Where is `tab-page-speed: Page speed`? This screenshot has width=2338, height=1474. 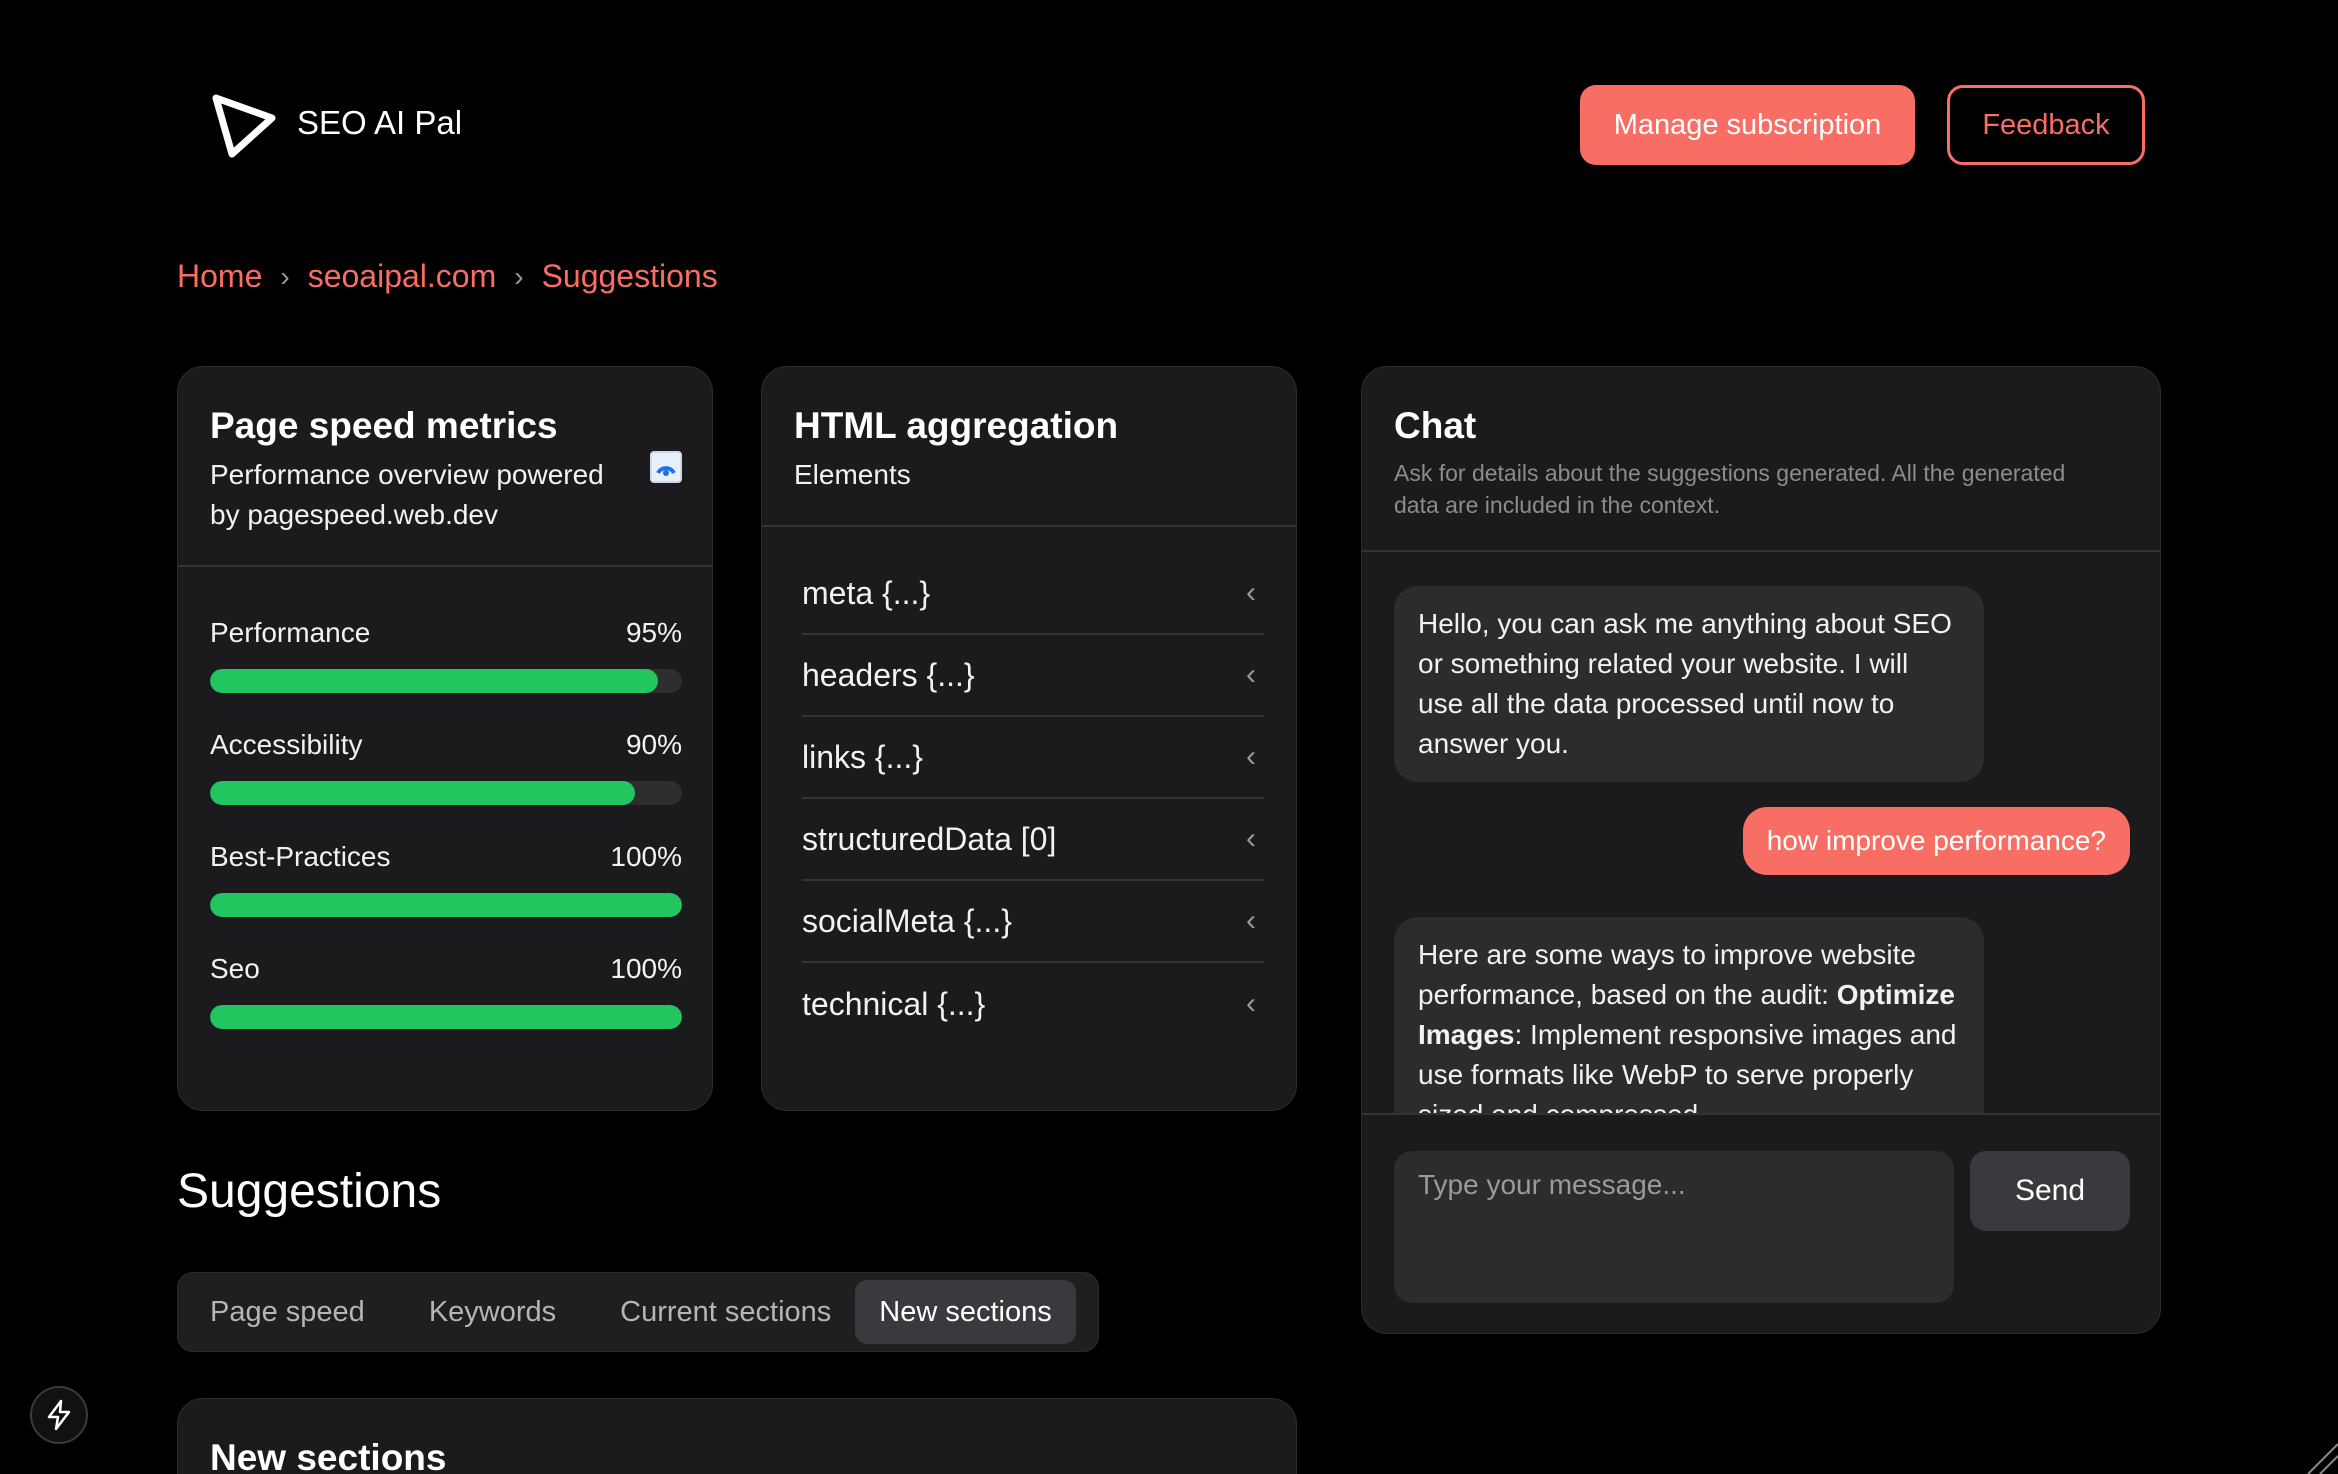 tab-page-speed: Page speed is located at coordinates (287, 1312).